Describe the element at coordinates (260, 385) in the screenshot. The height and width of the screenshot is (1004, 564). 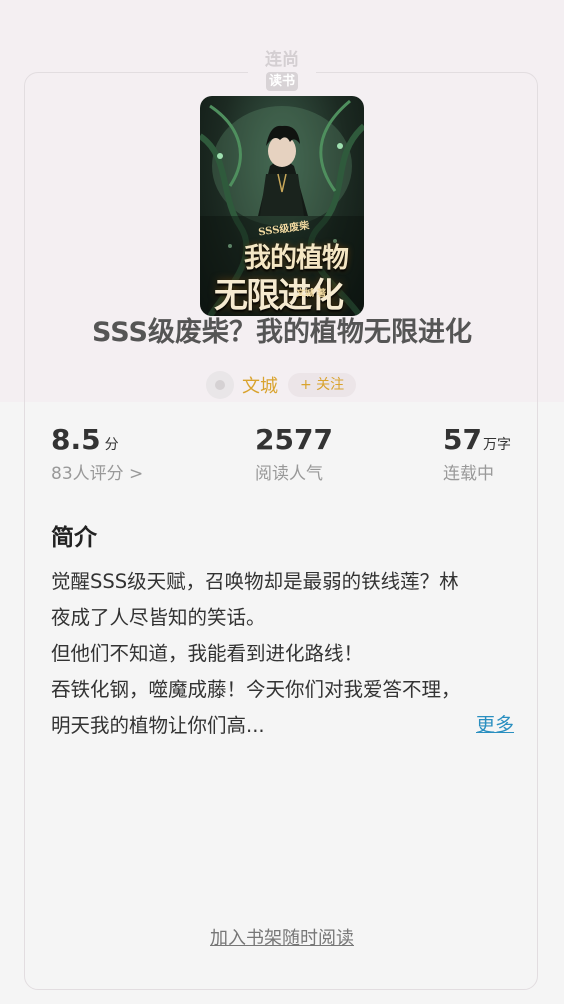
I see `author-name-link: 文城` at that location.